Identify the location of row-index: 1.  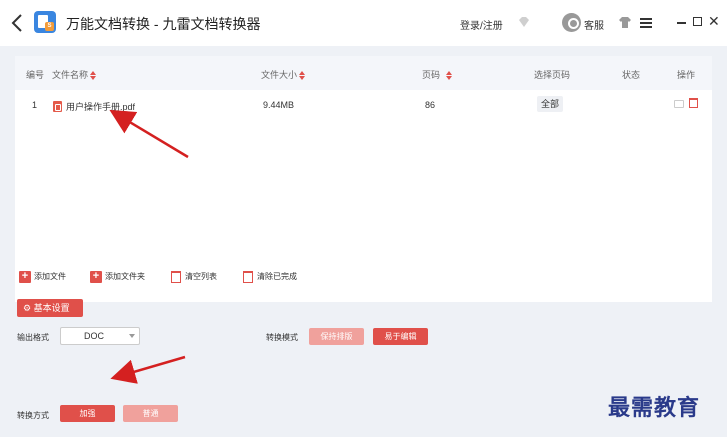
(35, 105).